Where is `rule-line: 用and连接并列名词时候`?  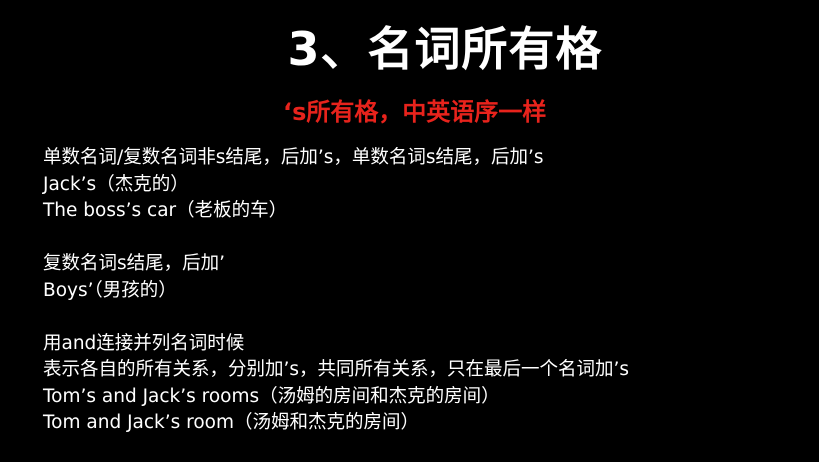
rule-line: 用and连接并列名词时候 is located at coordinates (144, 343).